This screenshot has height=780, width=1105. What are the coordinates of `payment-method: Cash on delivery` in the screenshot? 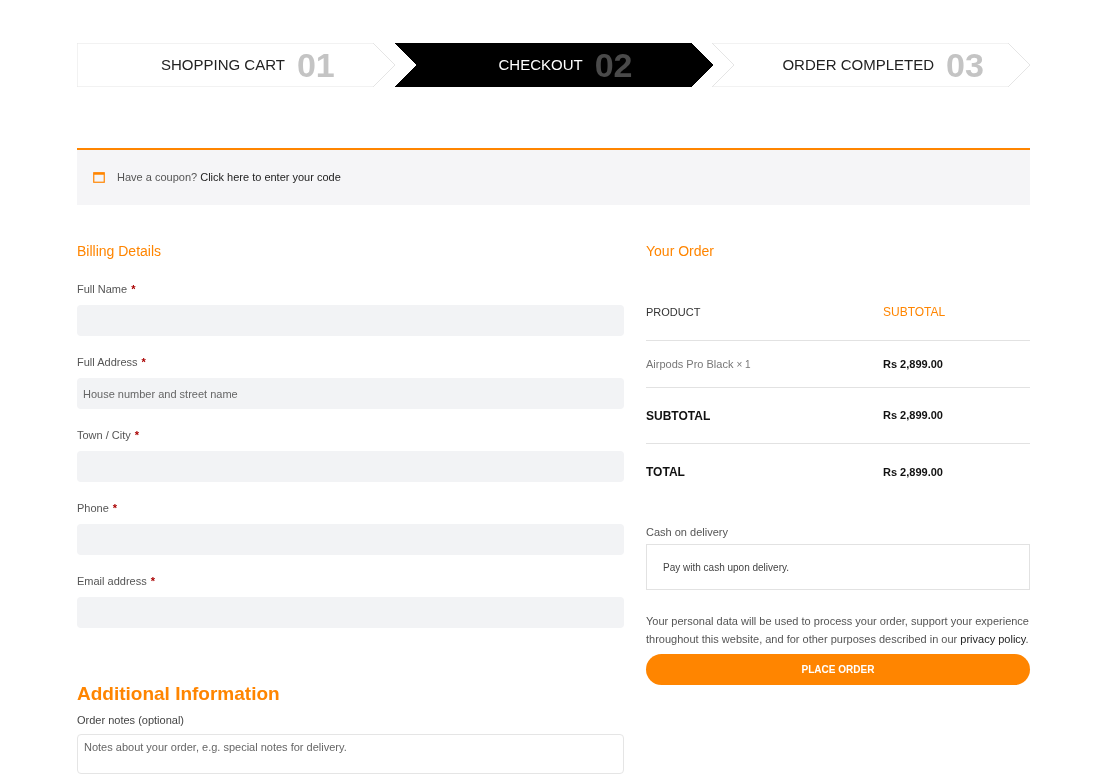 It's located at (687, 532).